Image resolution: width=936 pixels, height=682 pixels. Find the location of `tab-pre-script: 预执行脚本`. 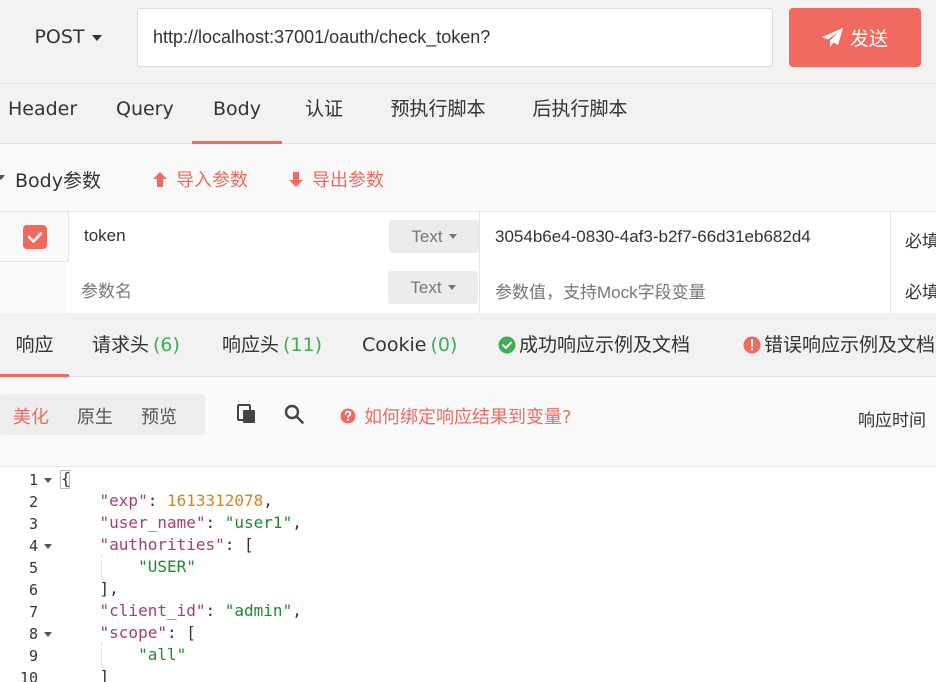

tab-pre-script: 预执行脚本 is located at coordinates (438, 114).